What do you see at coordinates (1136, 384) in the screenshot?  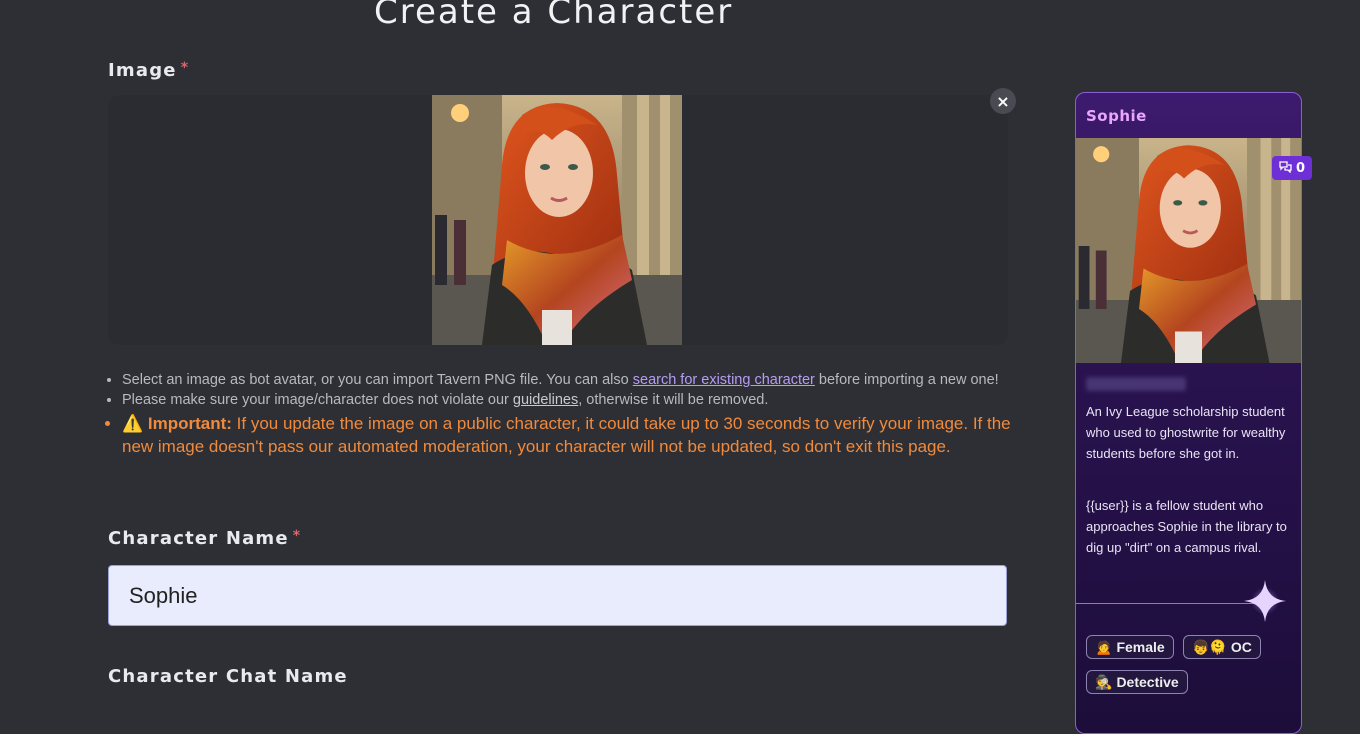 I see `creator-name-blurred` at bounding box center [1136, 384].